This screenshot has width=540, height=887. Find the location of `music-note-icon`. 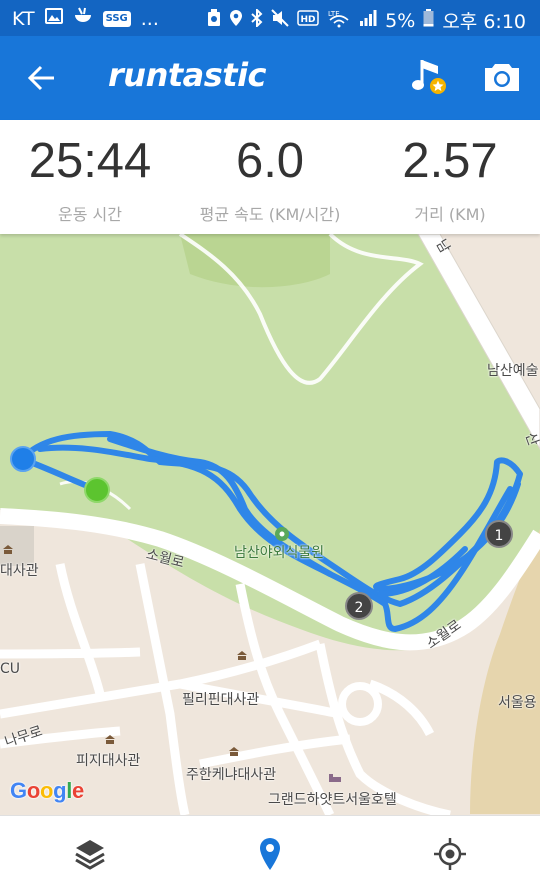

music-note-icon is located at coordinates (429, 77).